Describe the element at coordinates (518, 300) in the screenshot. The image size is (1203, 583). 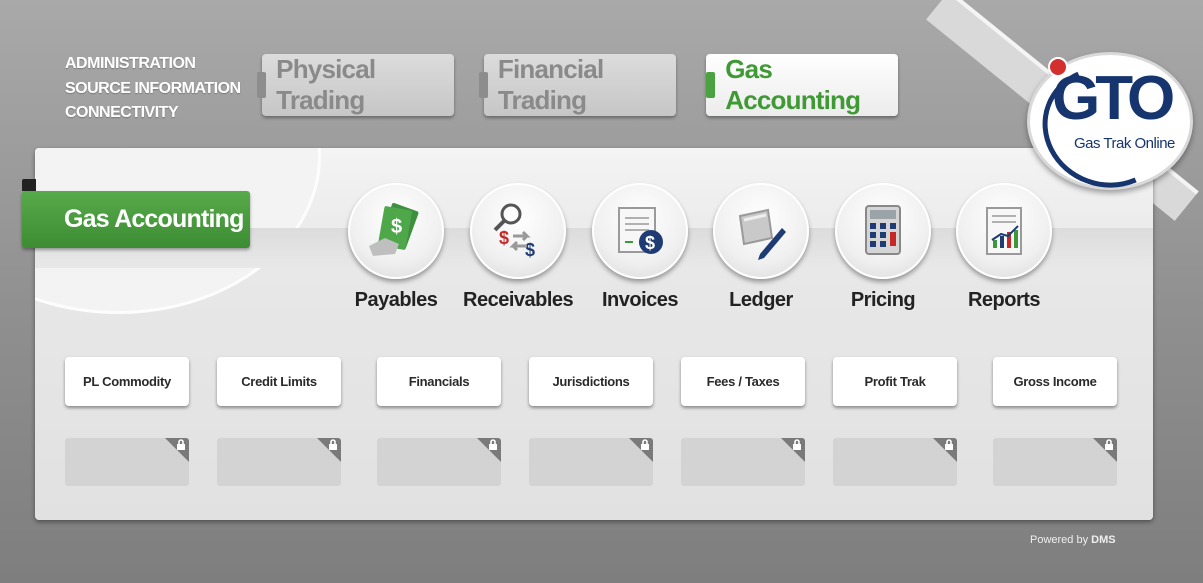
I see `module-label: Receivables` at that location.